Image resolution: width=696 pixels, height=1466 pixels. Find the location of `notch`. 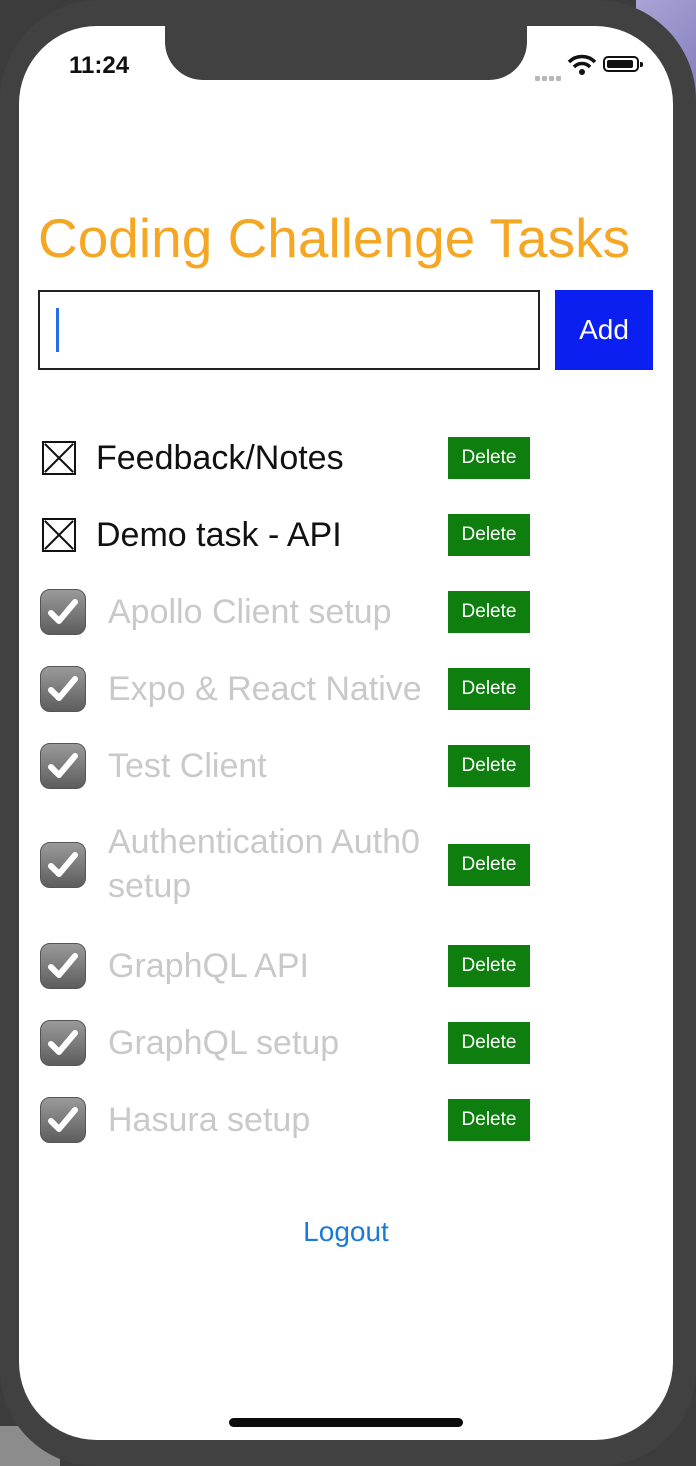

notch is located at coordinates (346, 53).